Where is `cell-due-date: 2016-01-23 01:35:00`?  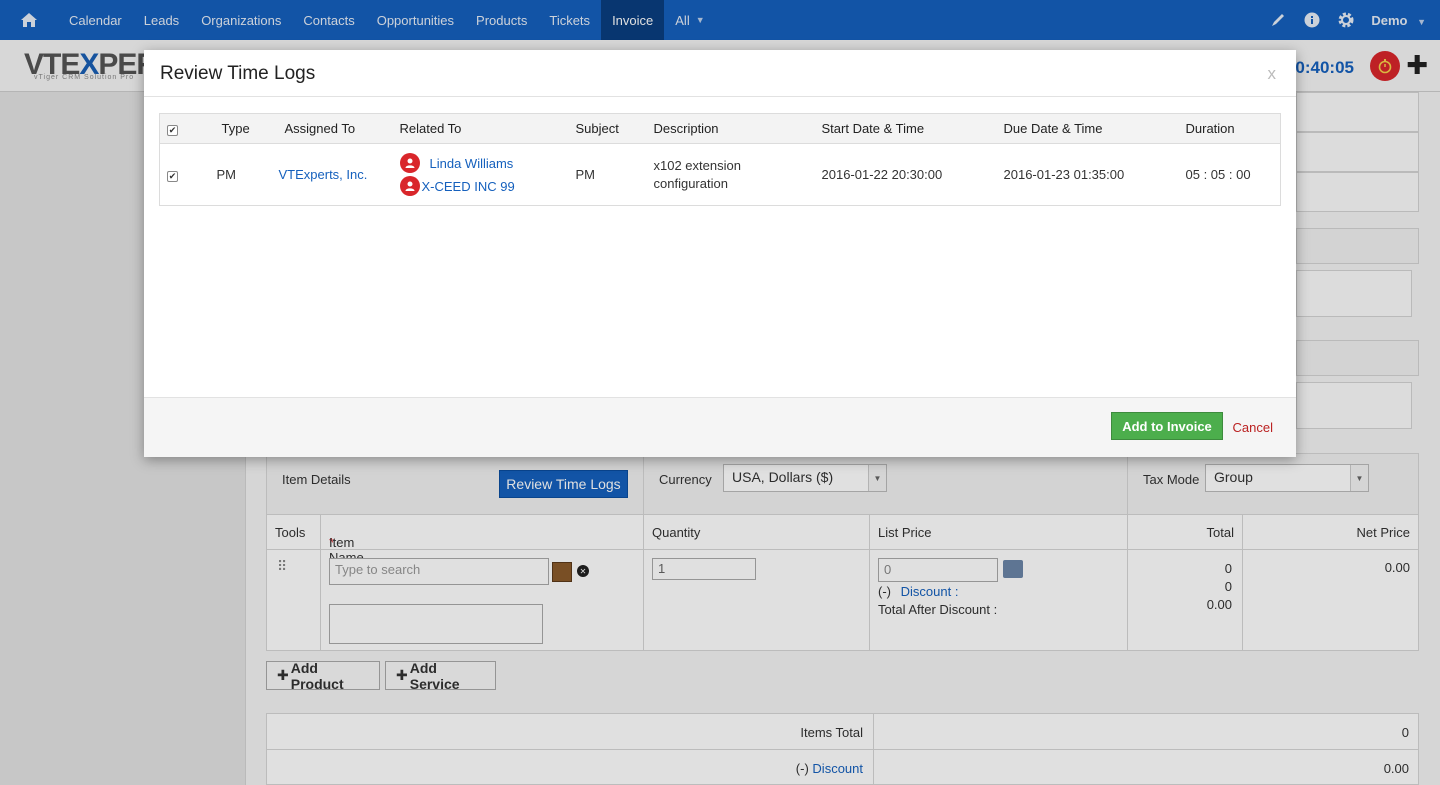 cell-due-date: 2016-01-23 01:35:00 is located at coordinates (1064, 174).